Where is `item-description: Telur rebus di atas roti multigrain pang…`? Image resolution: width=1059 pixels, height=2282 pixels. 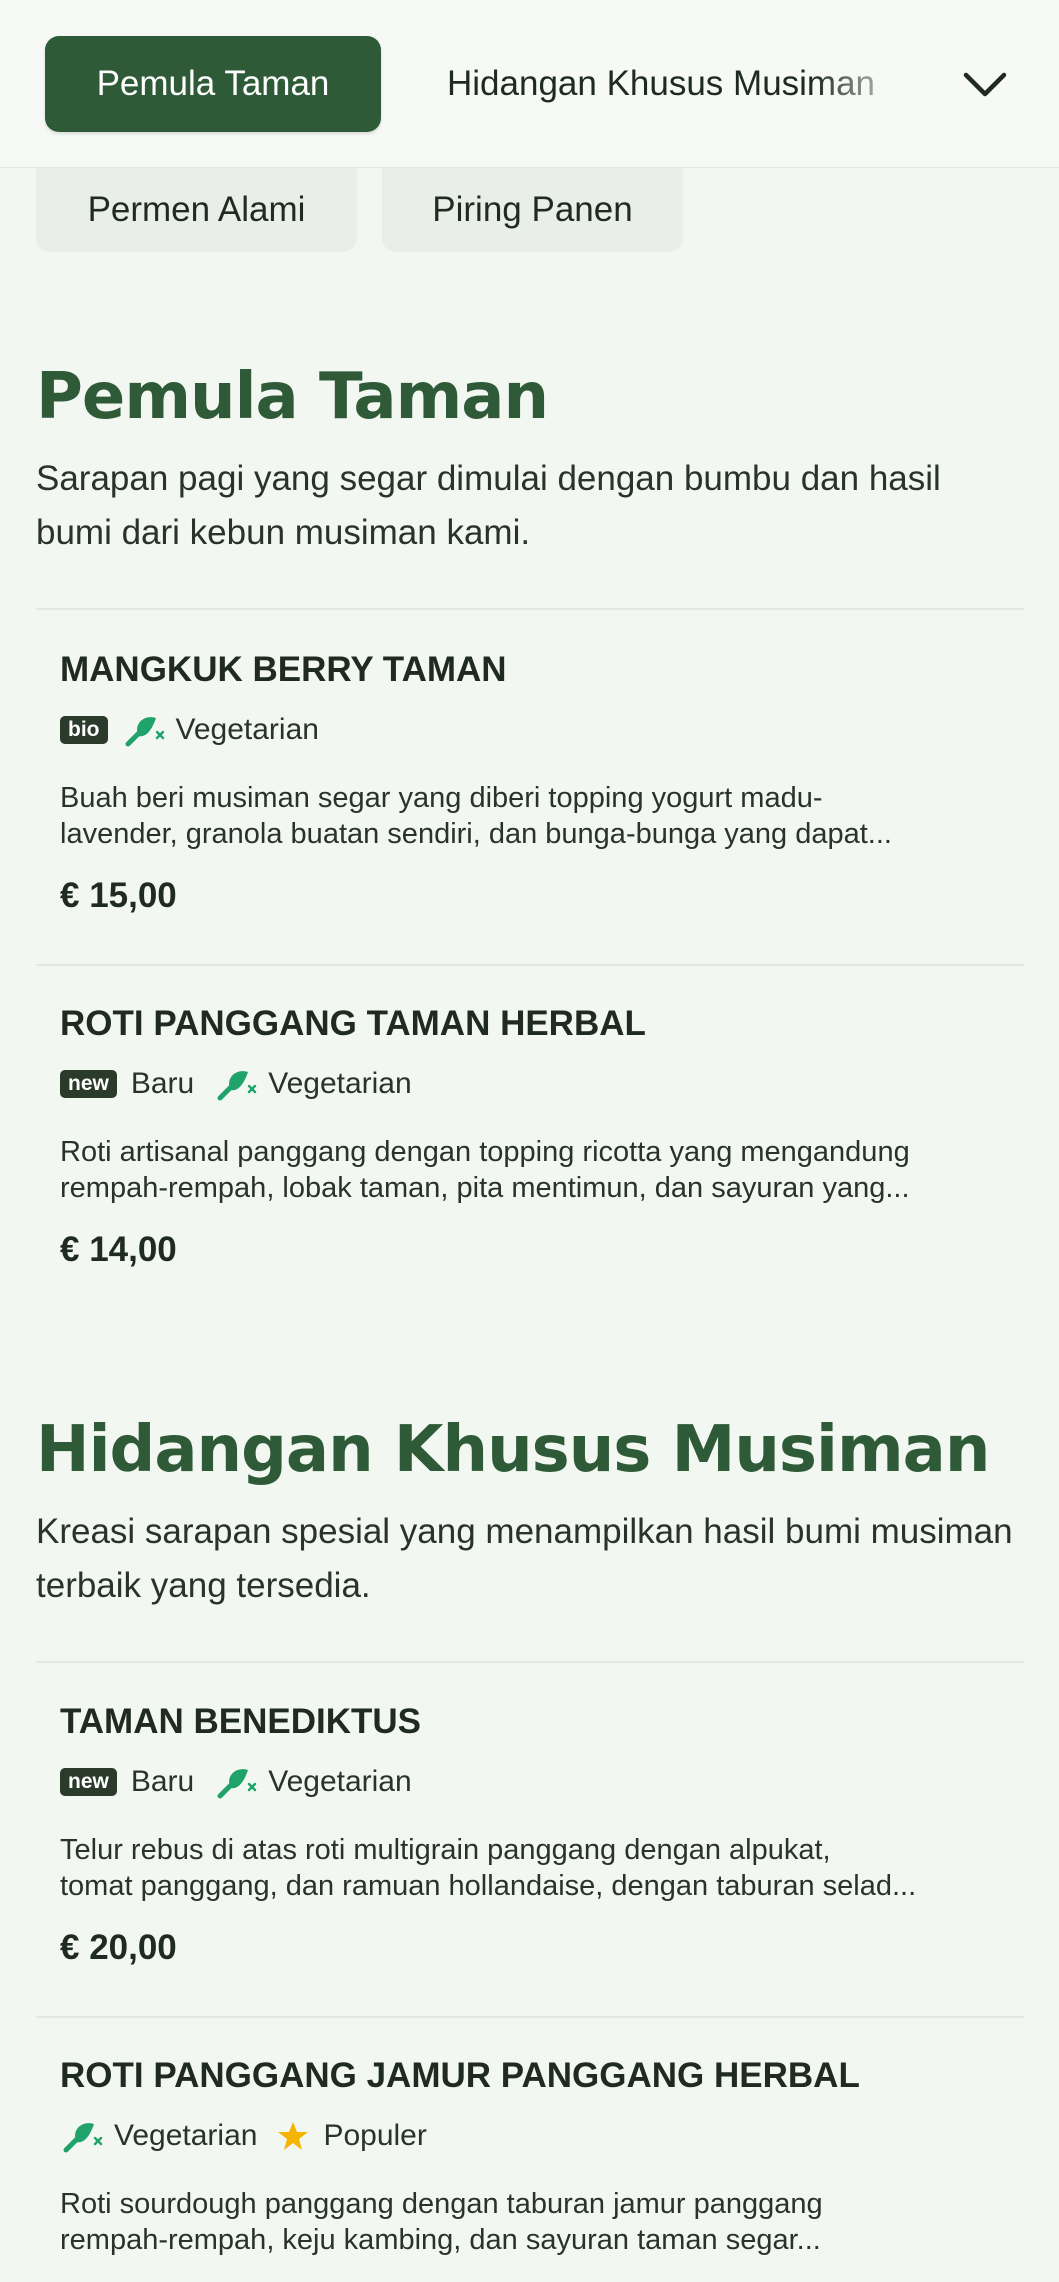
item-description: Telur rebus di atas roti multigrain pang… is located at coordinates (488, 1868).